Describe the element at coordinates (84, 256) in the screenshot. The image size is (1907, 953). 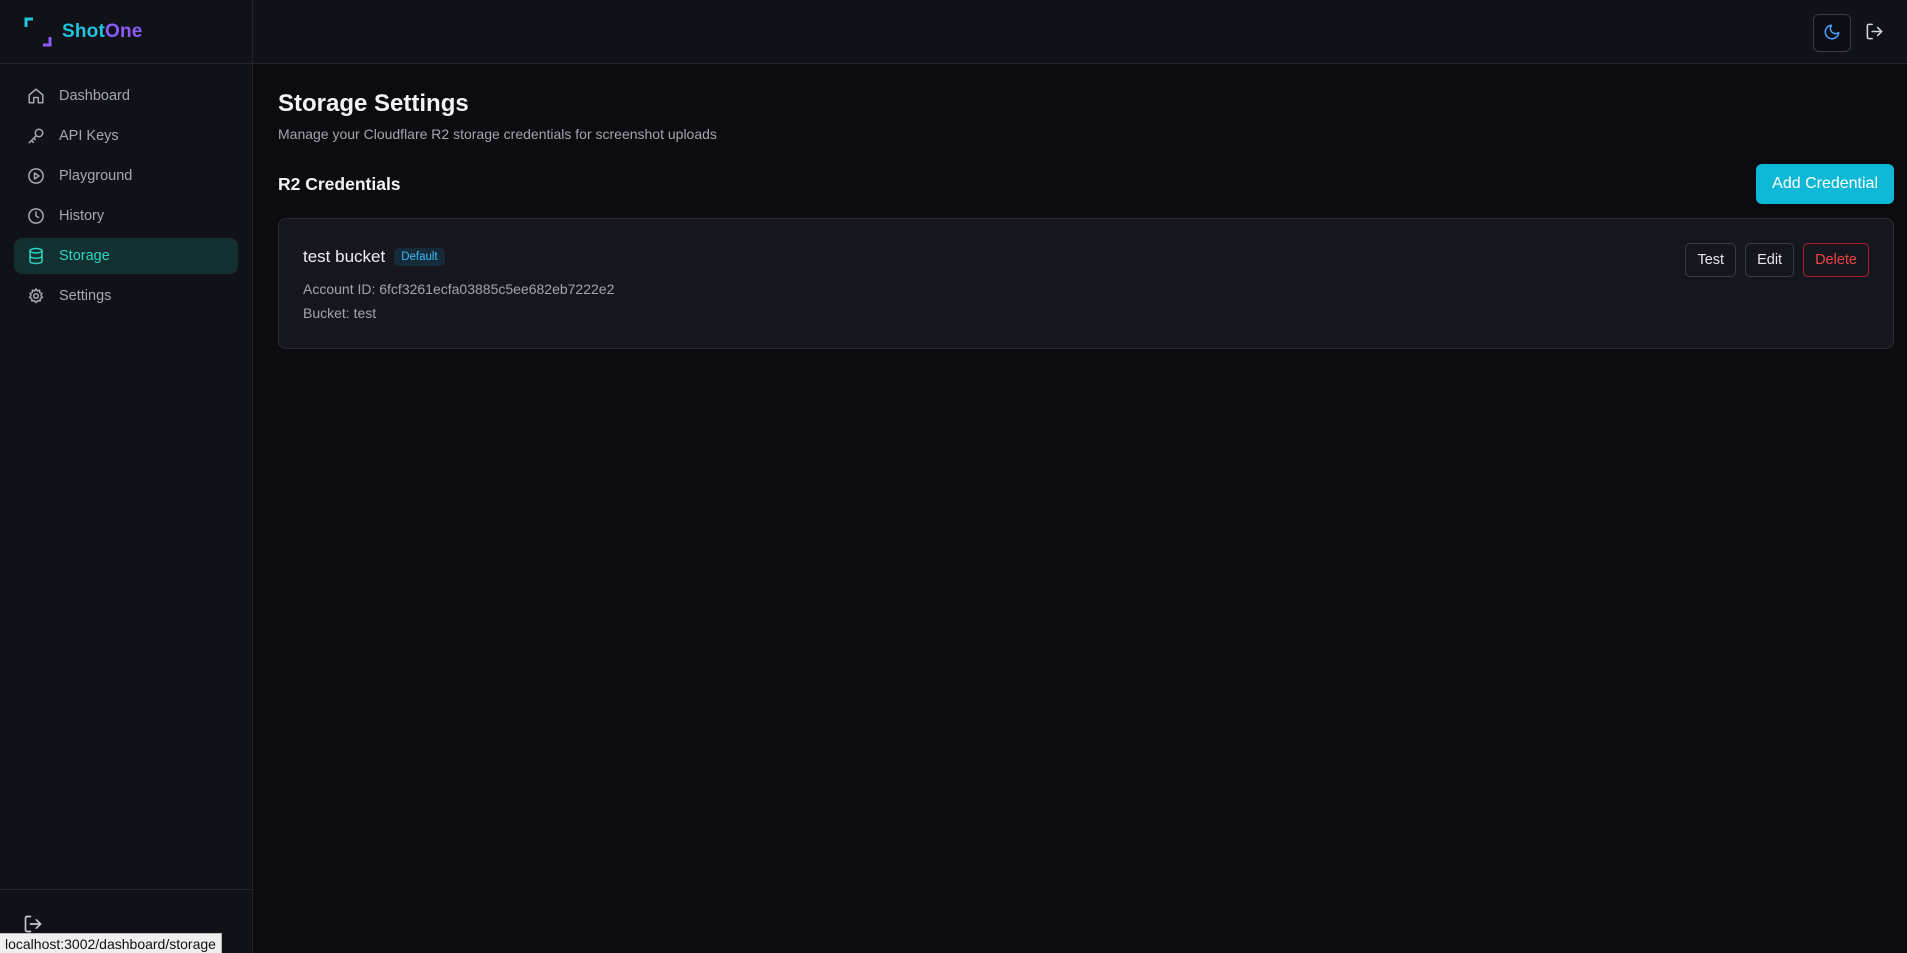
I see `sidebar-item-label: Storage` at that location.